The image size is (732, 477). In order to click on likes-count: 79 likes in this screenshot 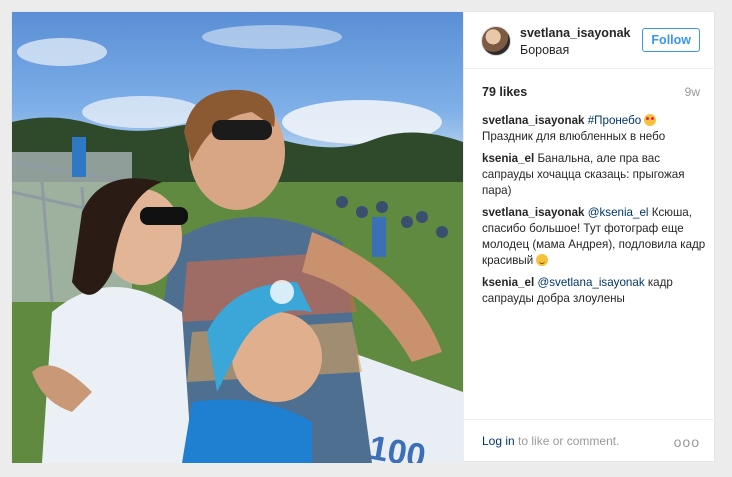, I will do `click(504, 92)`.